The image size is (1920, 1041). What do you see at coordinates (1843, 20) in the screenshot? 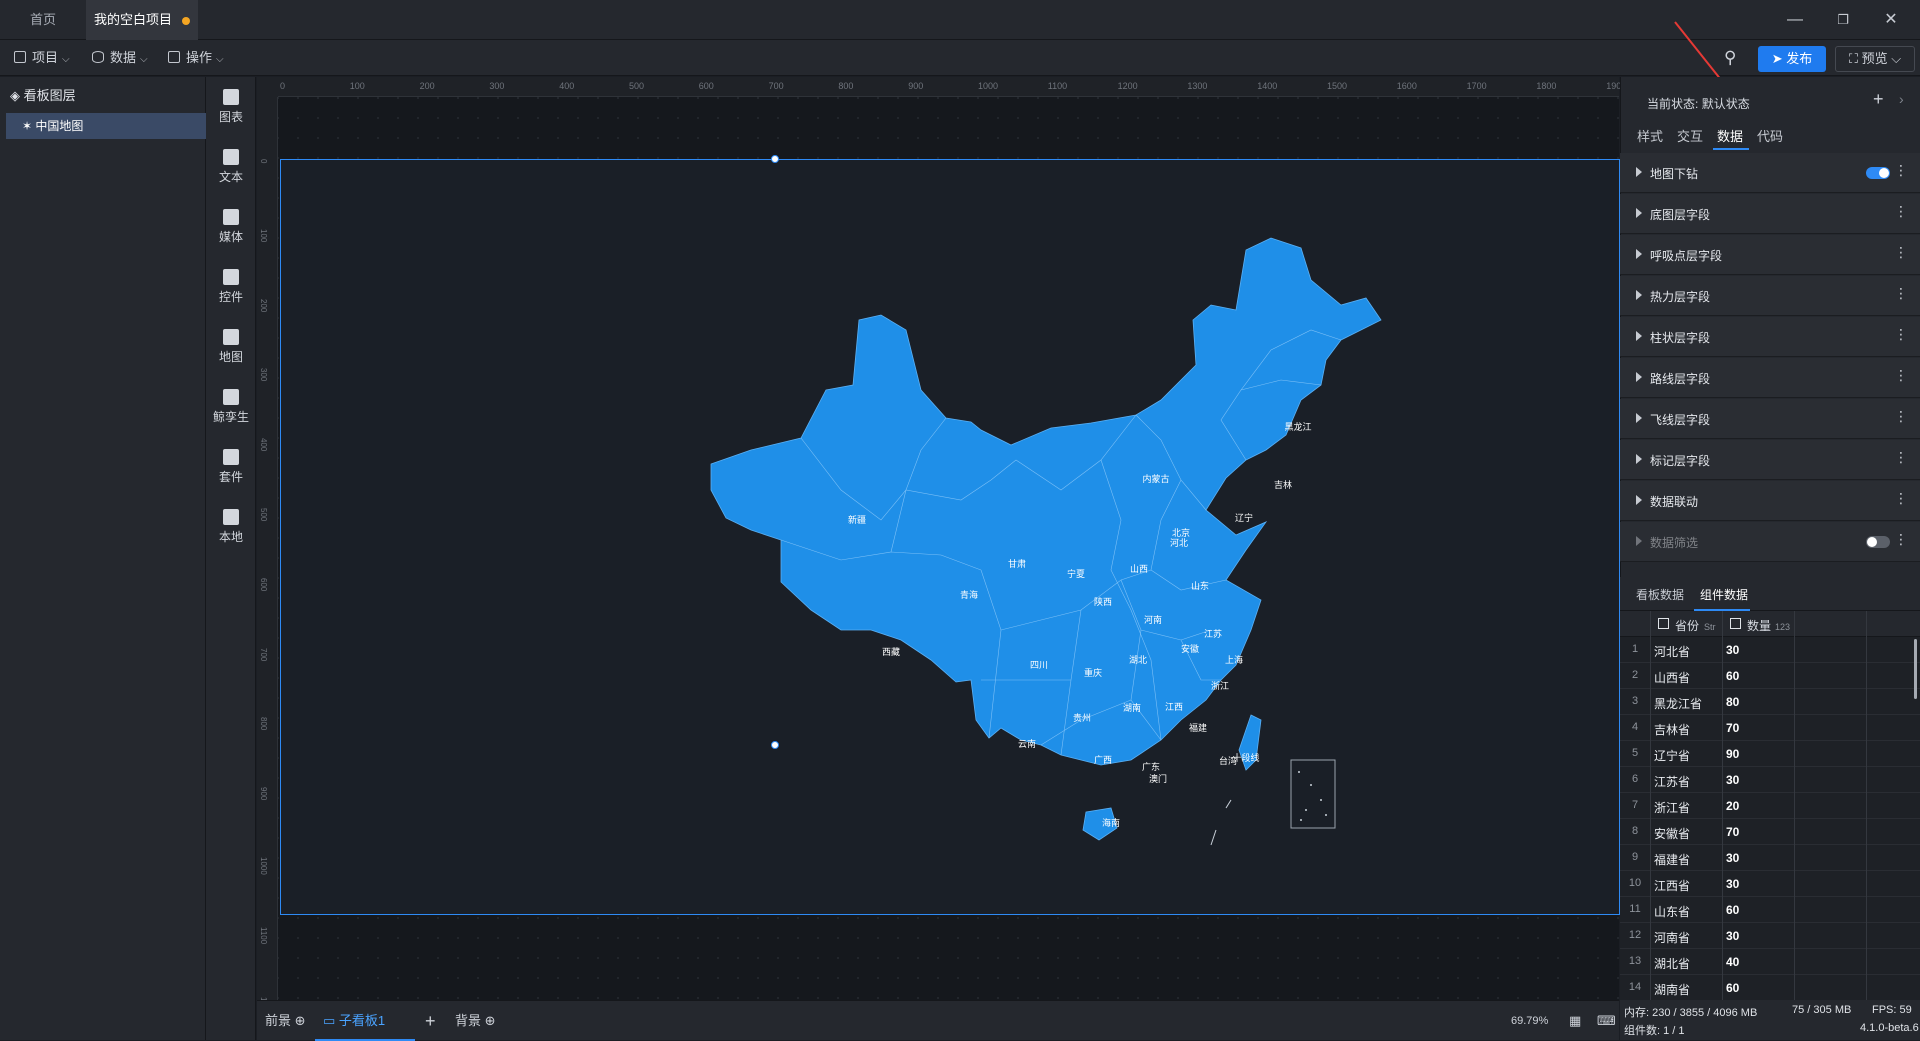
I see `restore-button: ❐` at bounding box center [1843, 20].